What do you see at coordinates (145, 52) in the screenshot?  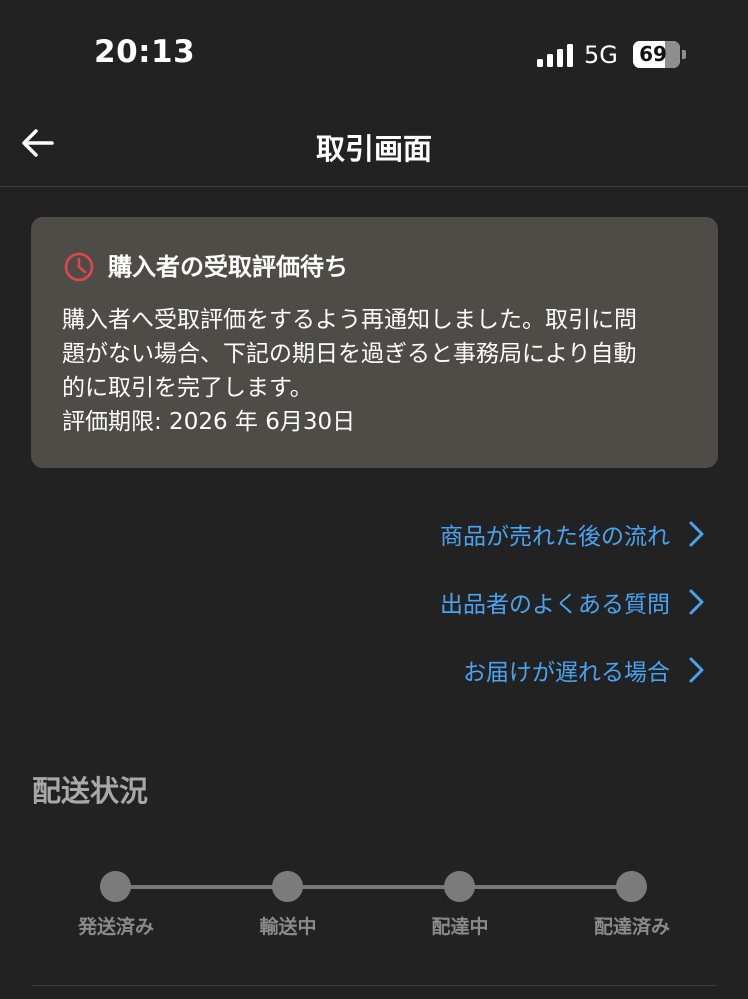 I see `status-time: 20:13` at bounding box center [145, 52].